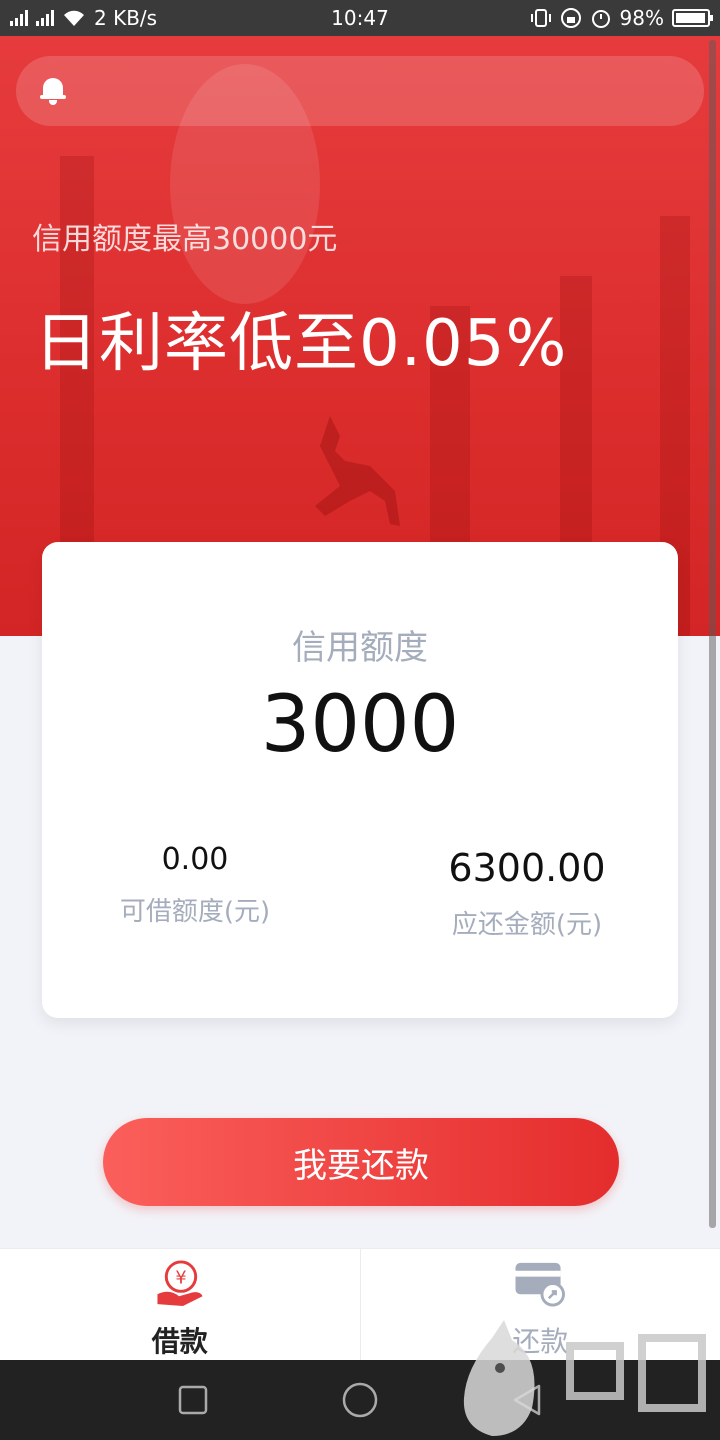 The height and width of the screenshot is (1440, 720). What do you see at coordinates (361, 1162) in the screenshot?
I see `repay-button: 我要还款` at bounding box center [361, 1162].